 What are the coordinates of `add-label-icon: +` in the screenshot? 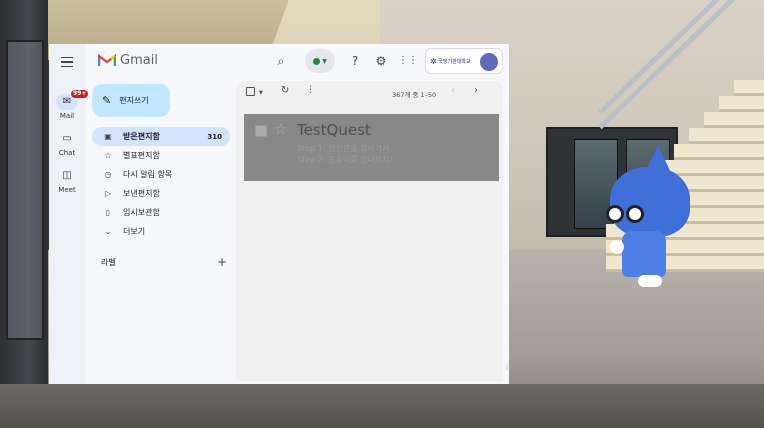 It's located at (222, 262).